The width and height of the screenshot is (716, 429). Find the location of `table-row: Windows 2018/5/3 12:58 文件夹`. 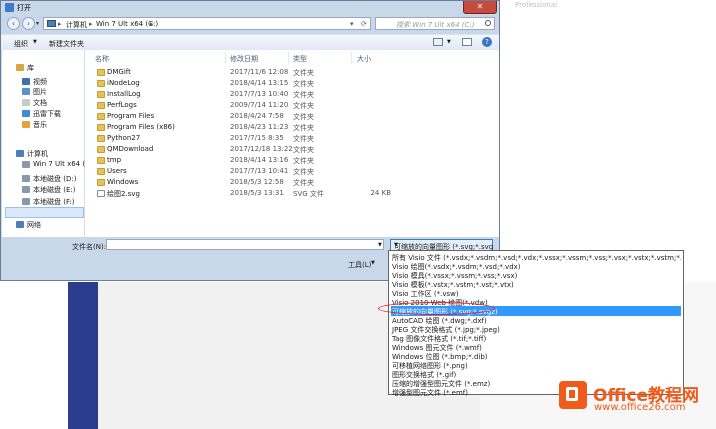

table-row: Windows 2018/5/3 12:58 文件夹 is located at coordinates (292, 182).